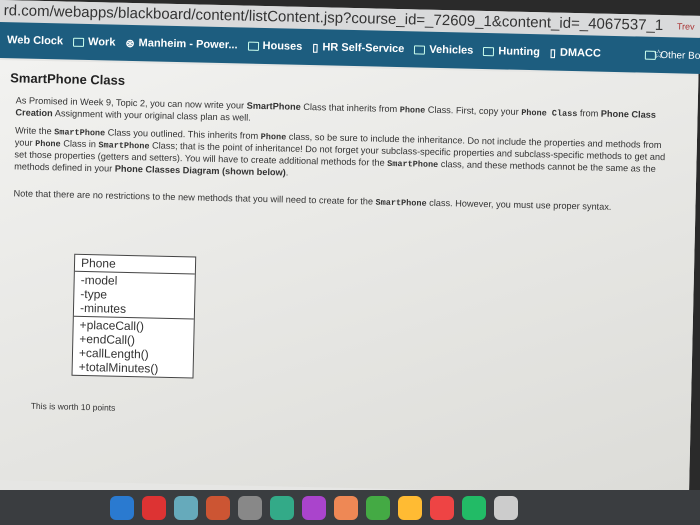  I want to click on bookmark-houses: Houses, so click(274, 46).